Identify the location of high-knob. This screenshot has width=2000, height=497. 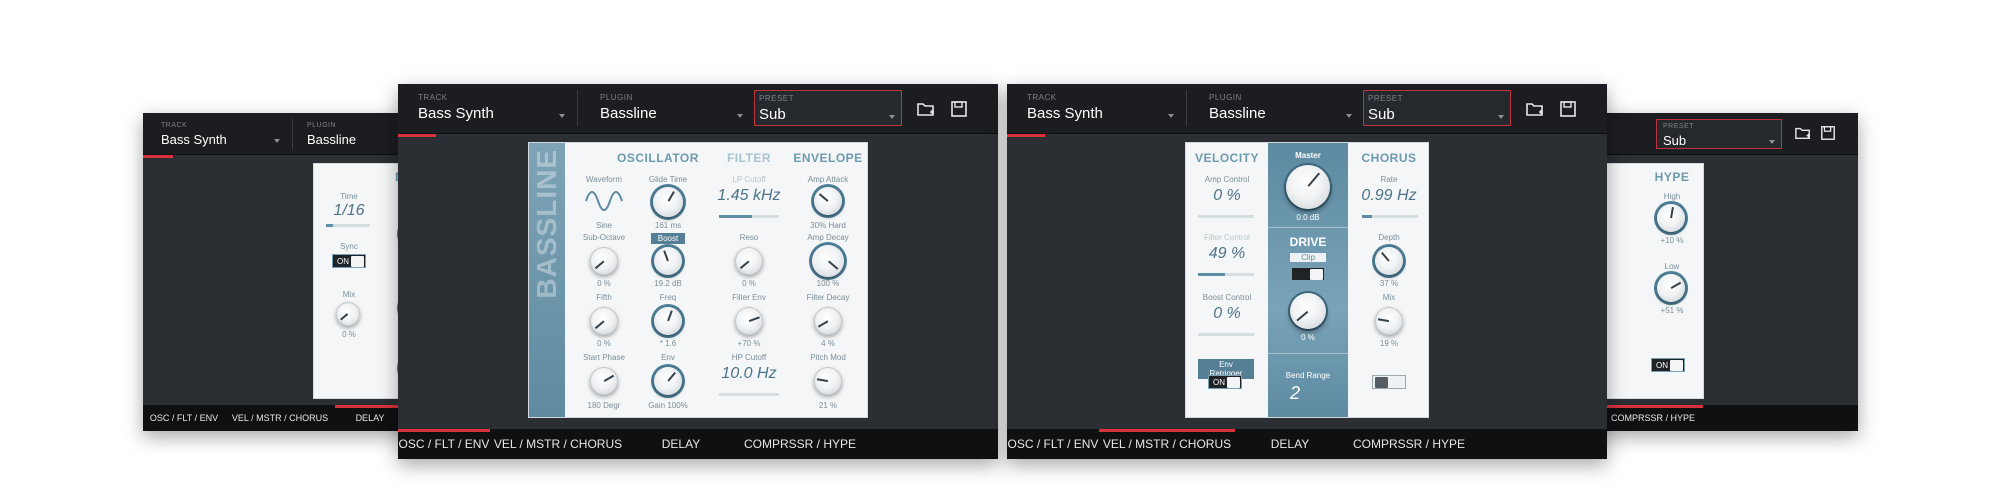
(1671, 218).